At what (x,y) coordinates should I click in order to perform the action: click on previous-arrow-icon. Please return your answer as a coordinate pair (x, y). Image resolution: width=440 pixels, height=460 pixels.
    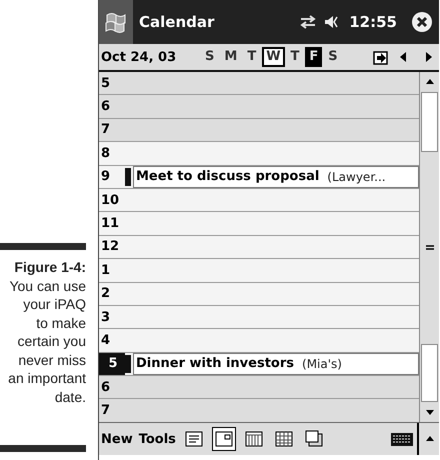
    Looking at the image, I should click on (403, 57).